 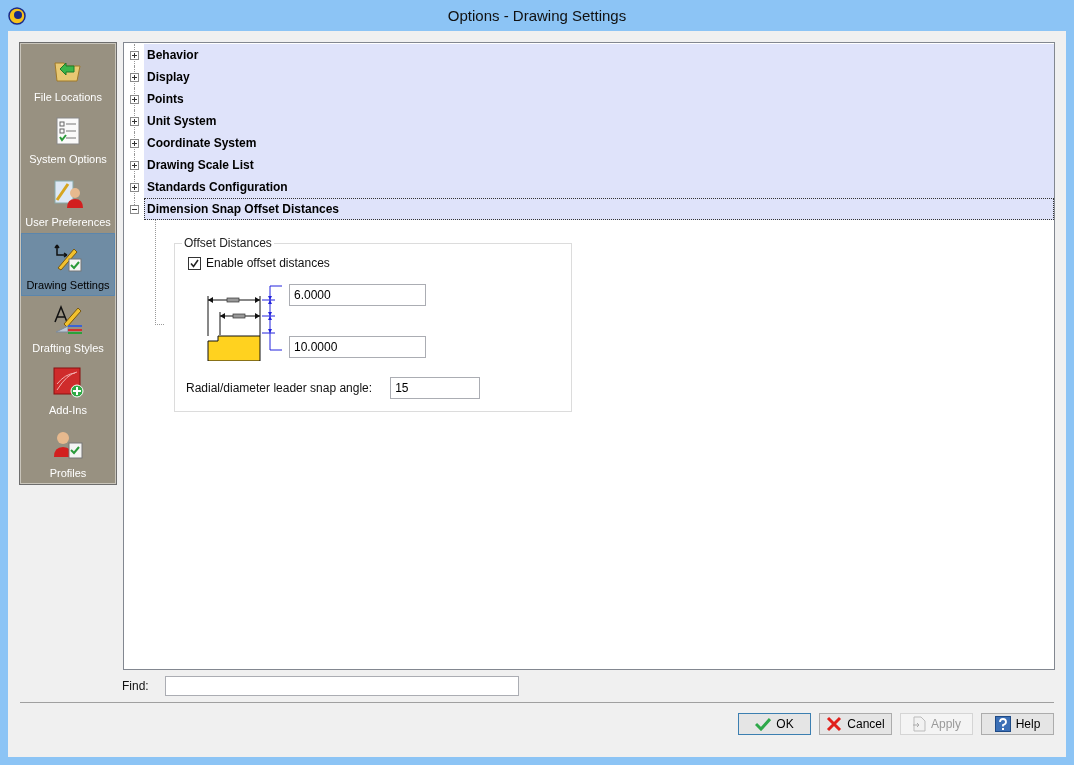 What do you see at coordinates (68, 319) in the screenshot?
I see `drafting-styles-icon` at bounding box center [68, 319].